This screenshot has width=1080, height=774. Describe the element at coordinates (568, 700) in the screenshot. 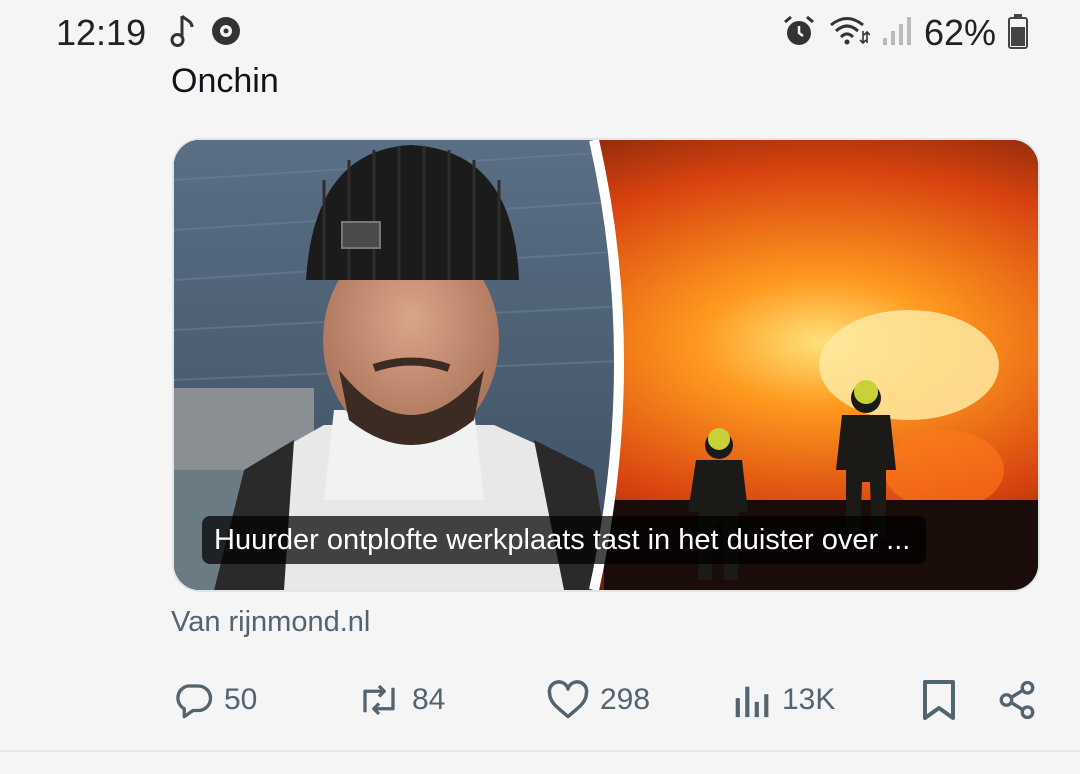

I see `heart-icon` at that location.